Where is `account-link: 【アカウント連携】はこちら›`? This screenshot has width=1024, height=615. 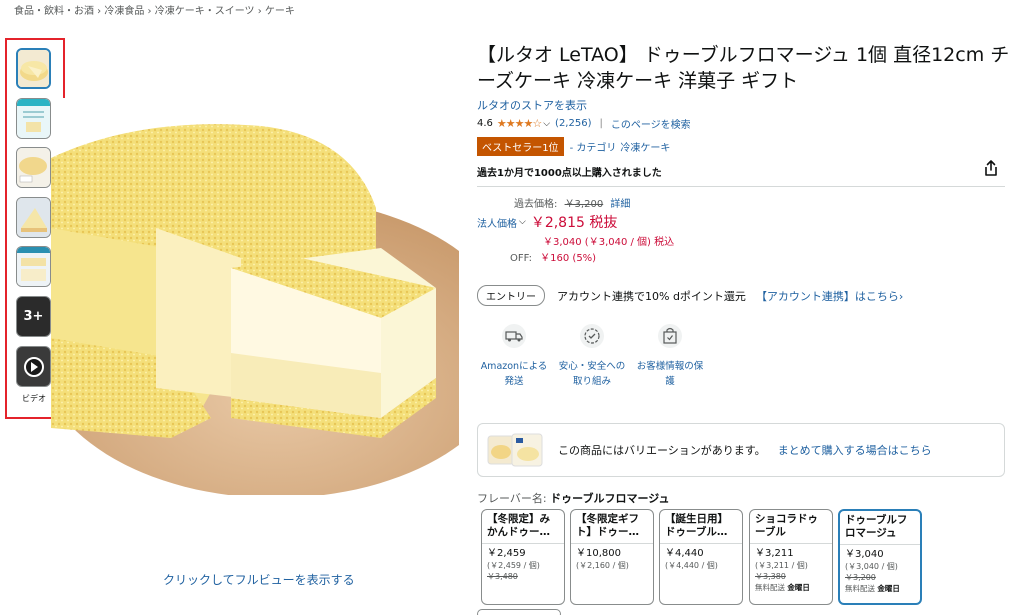 account-link: 【アカウント連携】はこちら› is located at coordinates (829, 296).